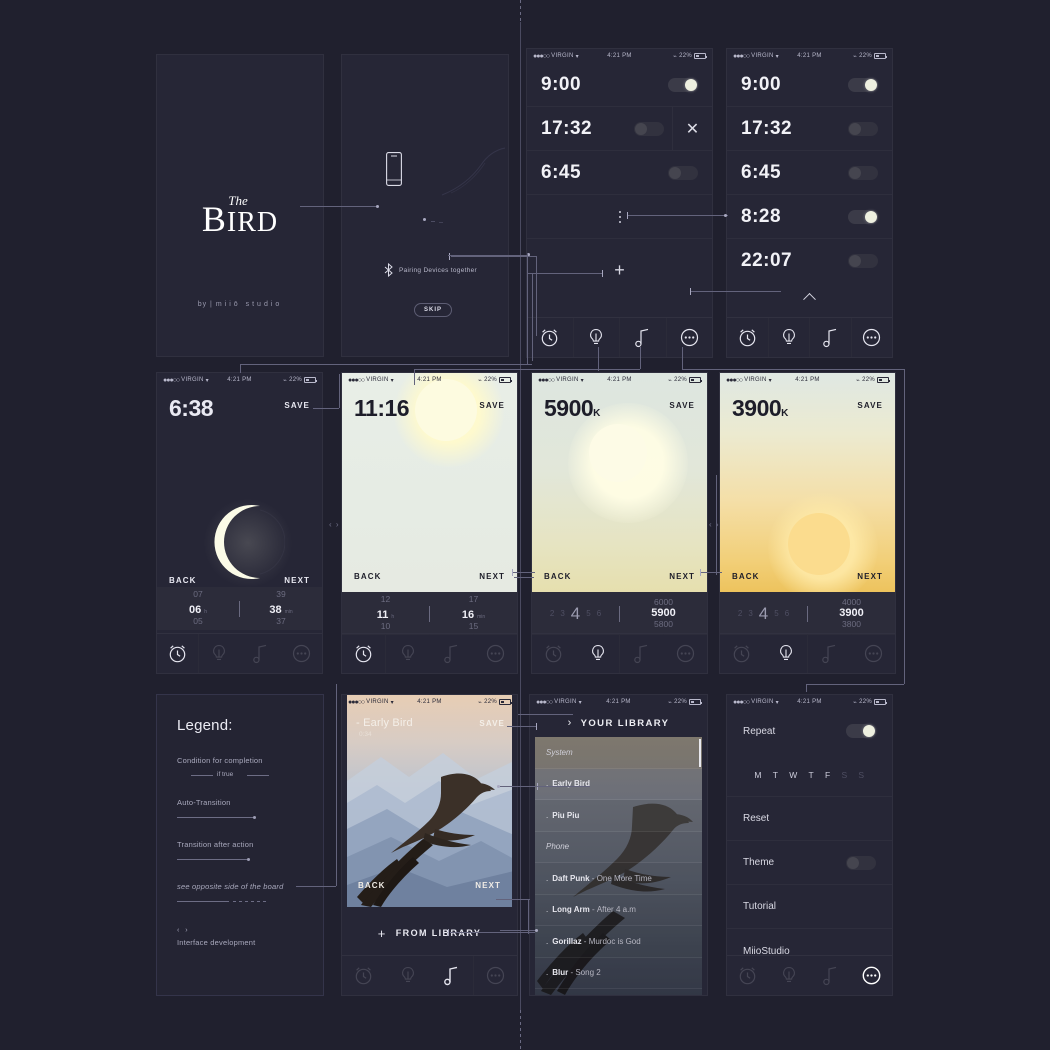 The height and width of the screenshot is (1050, 1050). I want to click on list-item: . Early Bird, so click(618, 784).